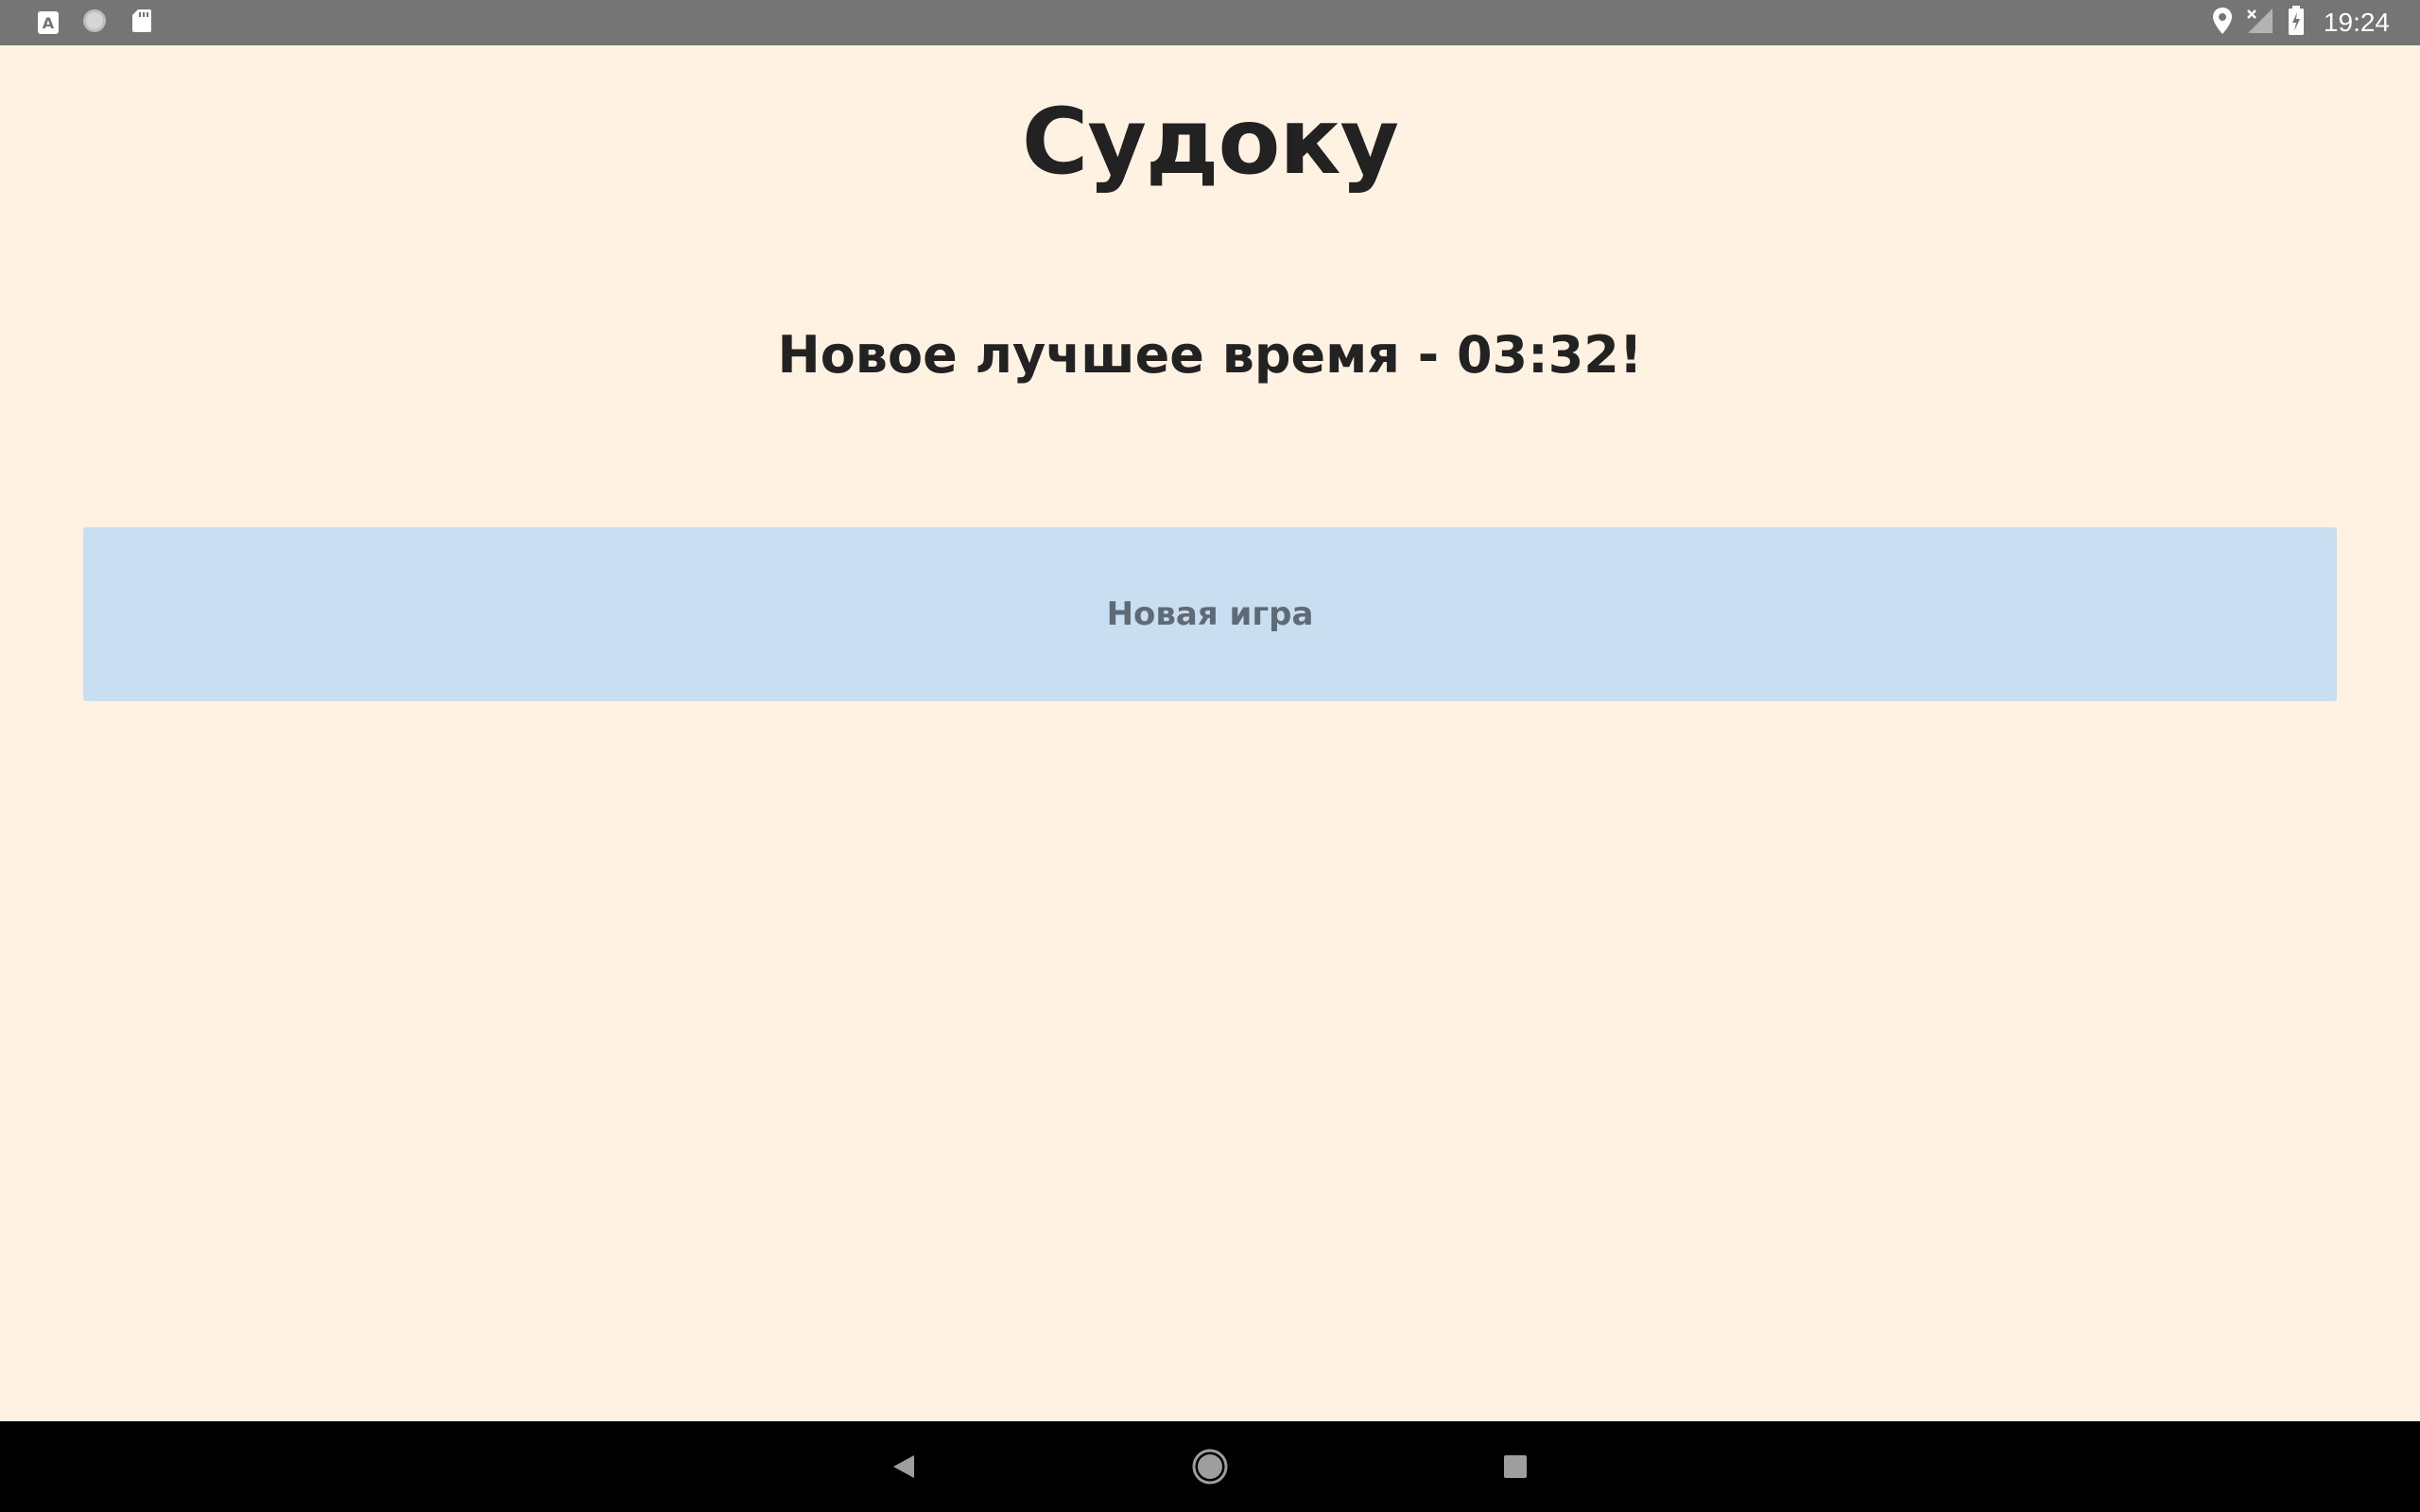 The image size is (2420, 1512). What do you see at coordinates (2222, 23) in the screenshot?
I see `location-pin-icon` at bounding box center [2222, 23].